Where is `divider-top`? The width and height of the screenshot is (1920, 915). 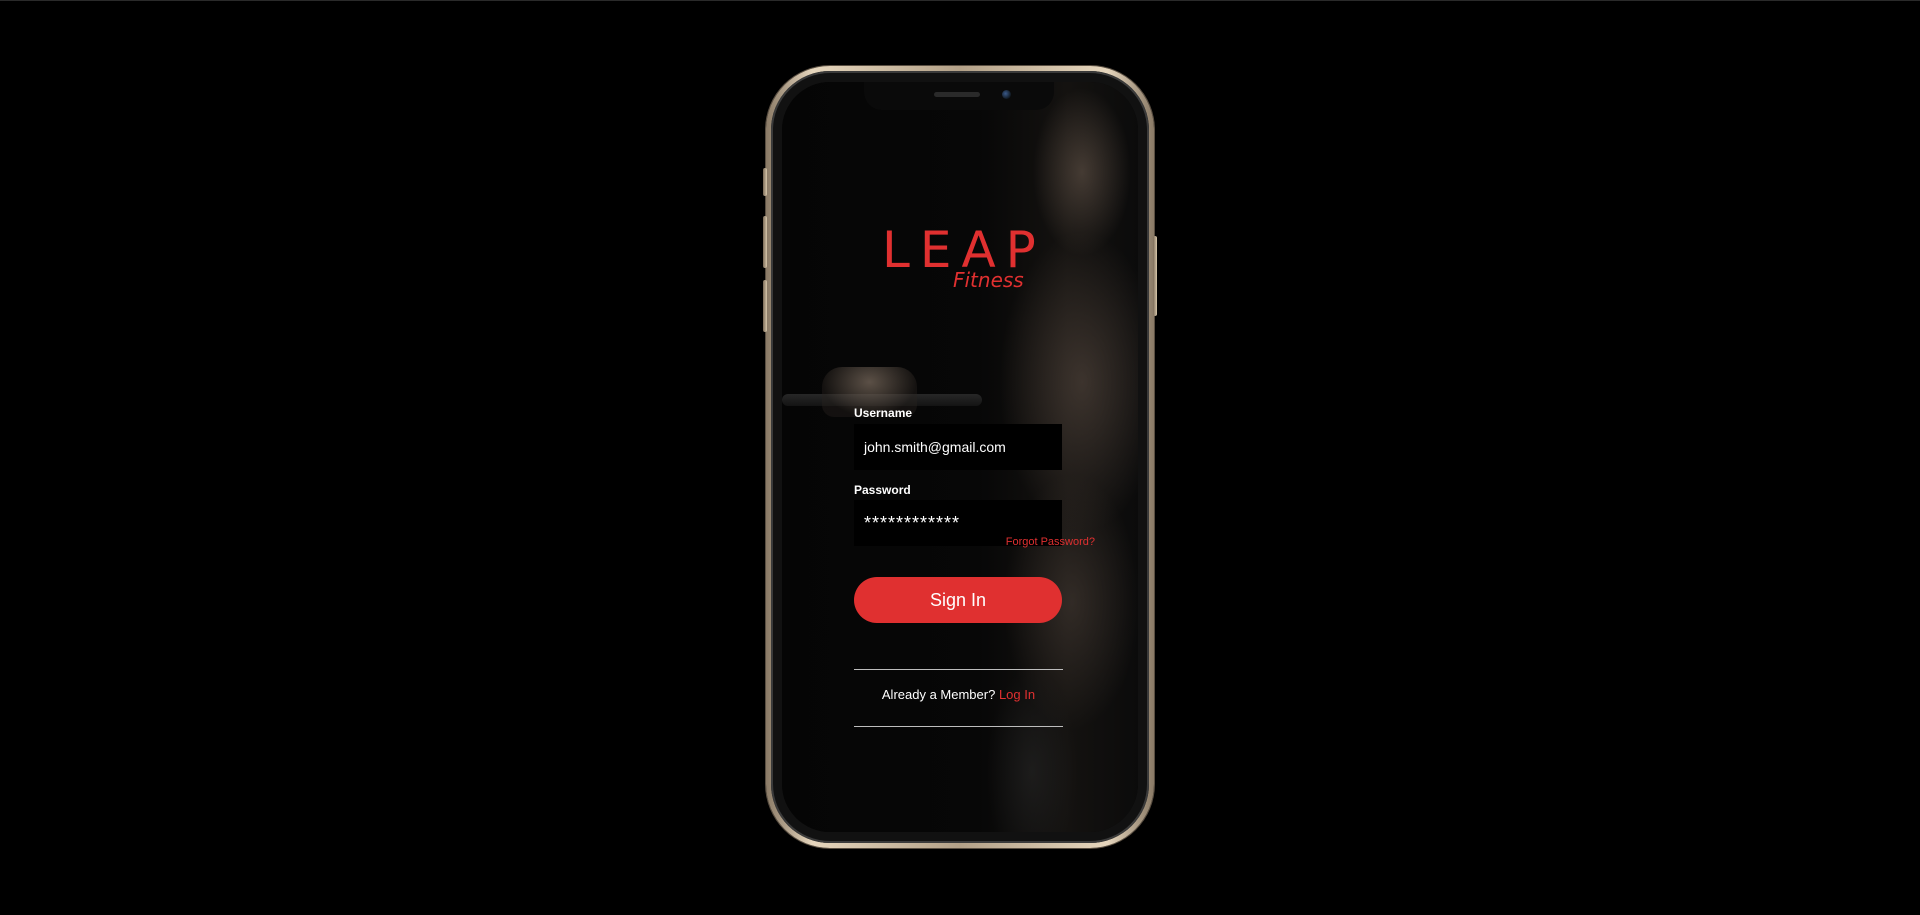 divider-top is located at coordinates (958, 669).